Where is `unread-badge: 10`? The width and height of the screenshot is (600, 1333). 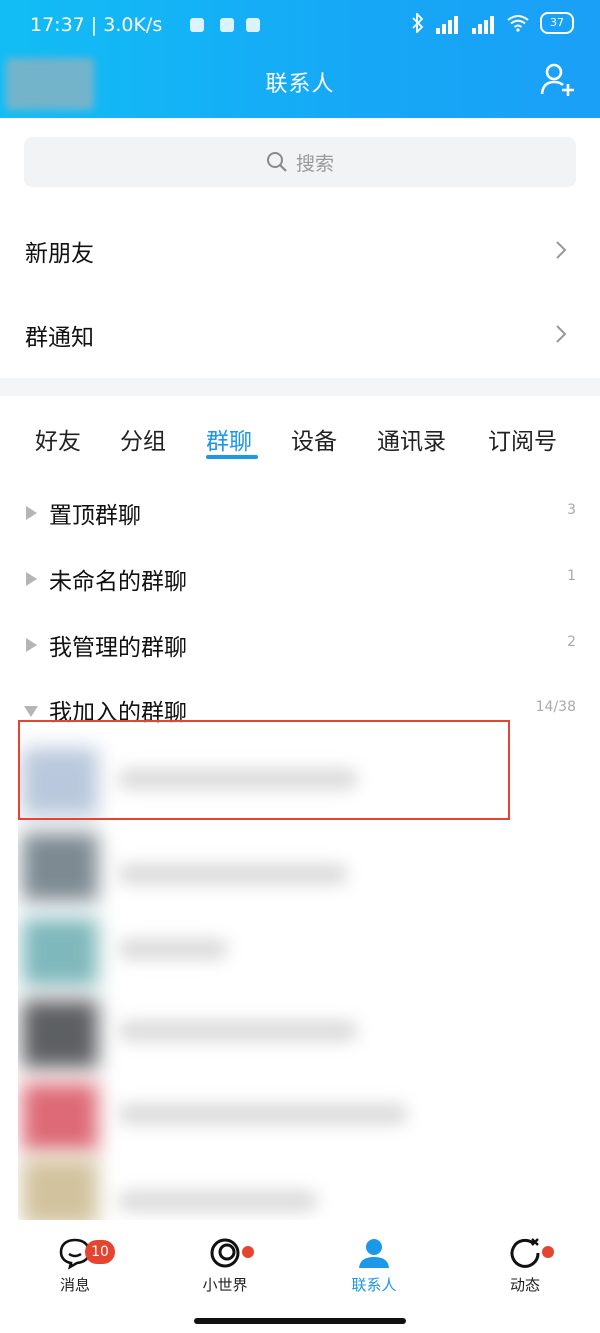 unread-badge: 10 is located at coordinates (100, 1252).